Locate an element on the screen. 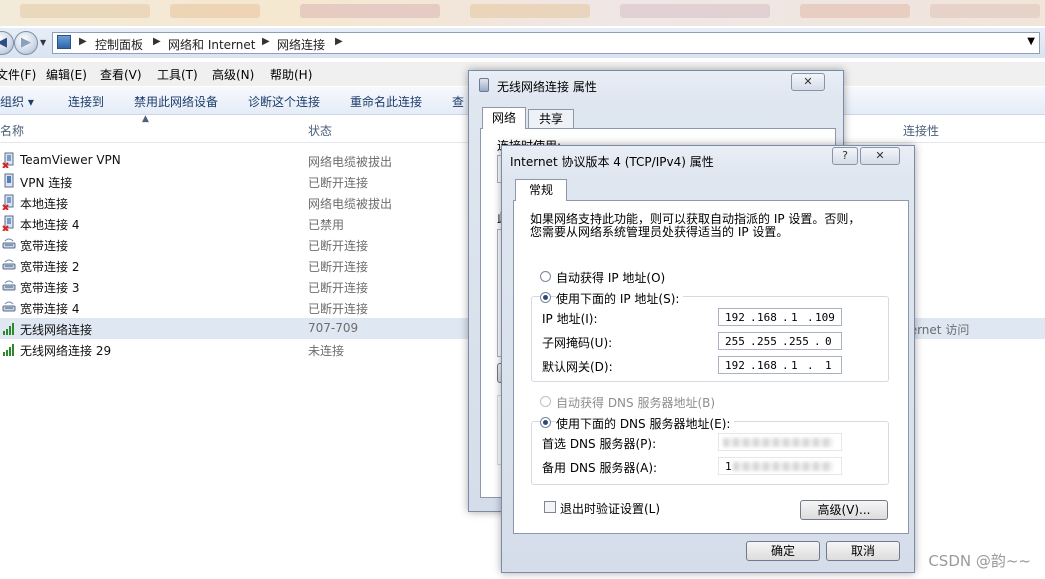 The height and width of the screenshot is (579, 1045). auto-dns-radio is located at coordinates (545, 401).